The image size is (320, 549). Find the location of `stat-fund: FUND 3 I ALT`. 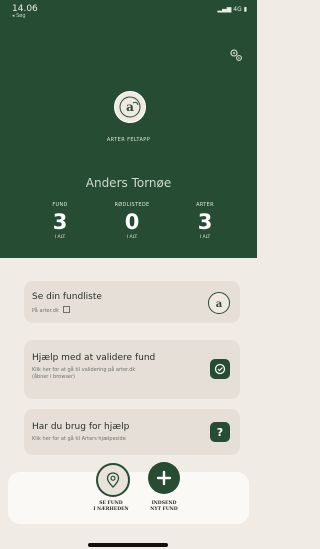

stat-fund: FUND 3 I ALT is located at coordinates (60, 221).